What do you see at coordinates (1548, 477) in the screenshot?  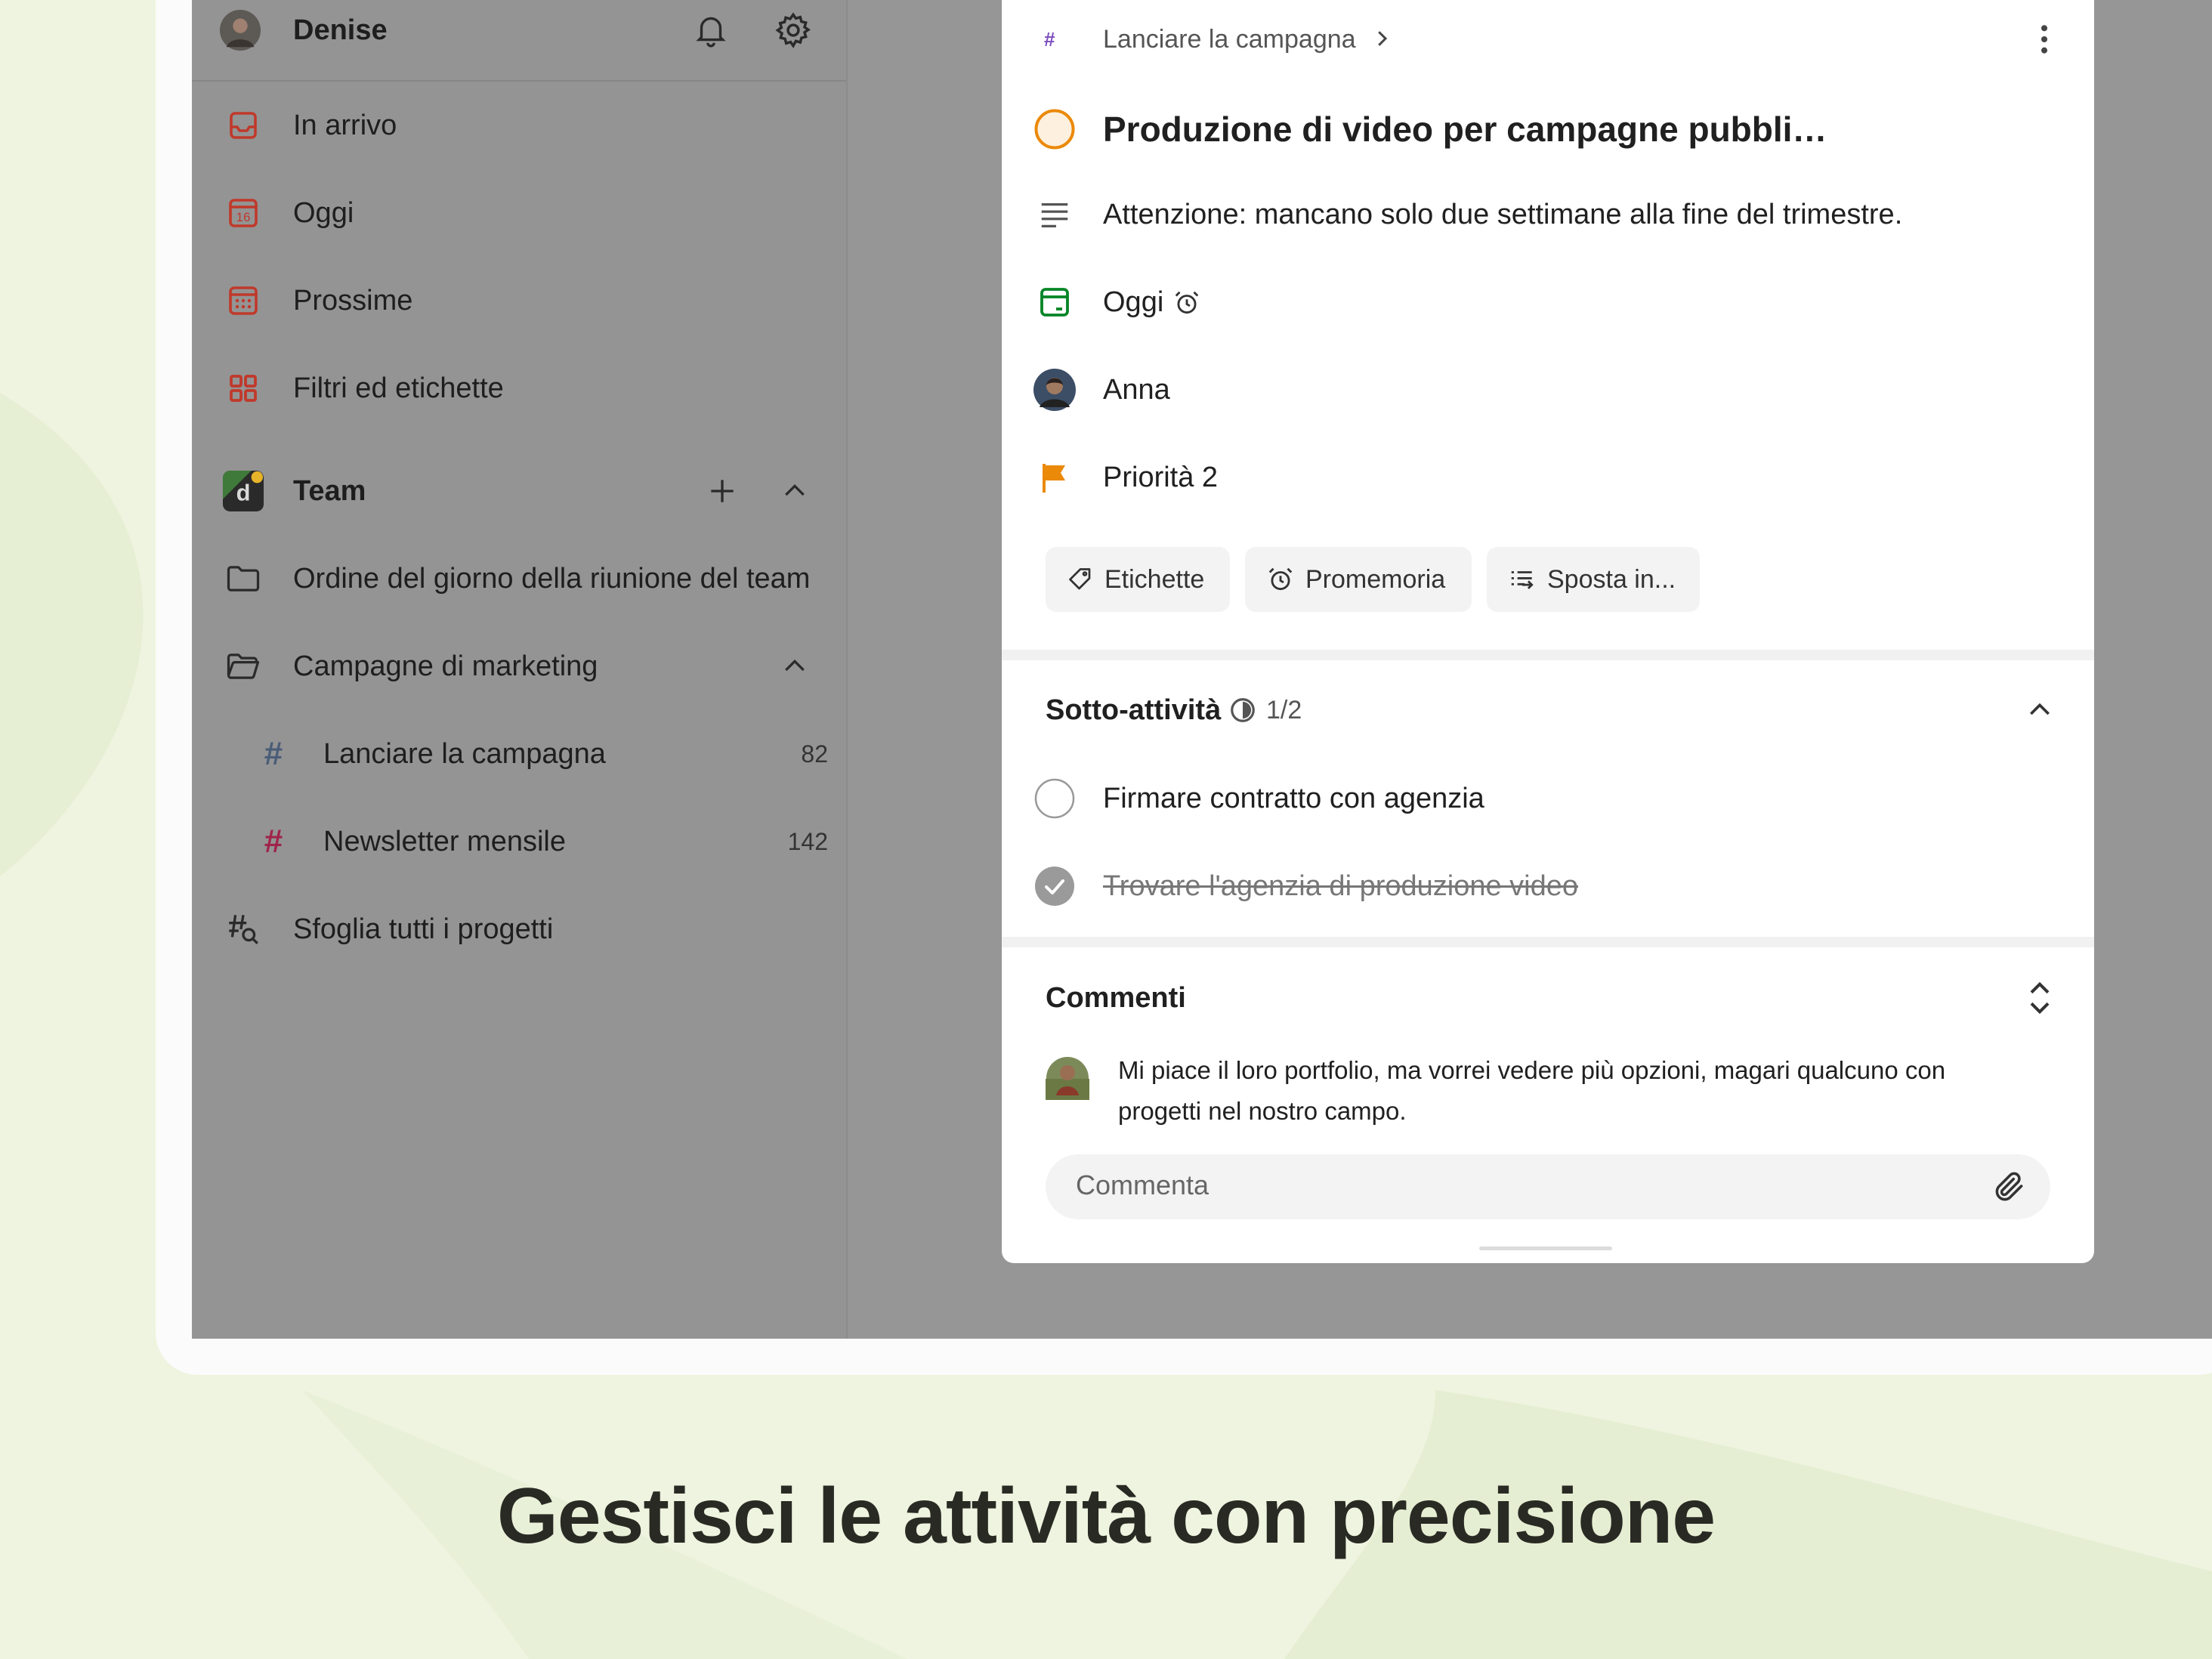 I see `task-priority-row: Priorità 2` at bounding box center [1548, 477].